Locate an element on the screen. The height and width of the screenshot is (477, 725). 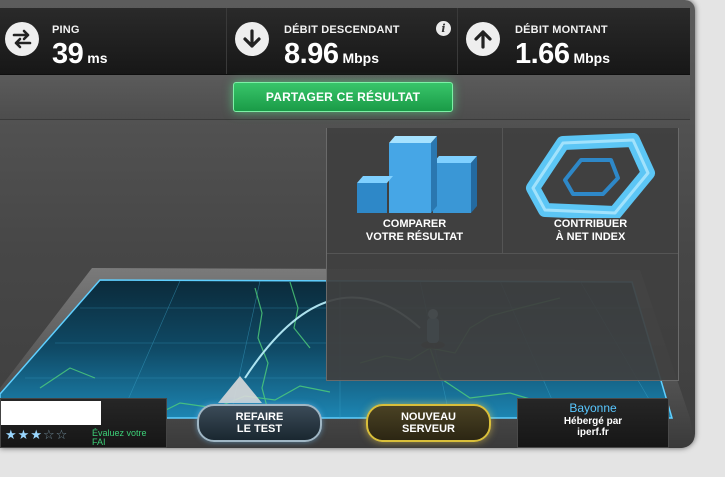
ping-value: 39 ms is located at coordinates (80, 54).